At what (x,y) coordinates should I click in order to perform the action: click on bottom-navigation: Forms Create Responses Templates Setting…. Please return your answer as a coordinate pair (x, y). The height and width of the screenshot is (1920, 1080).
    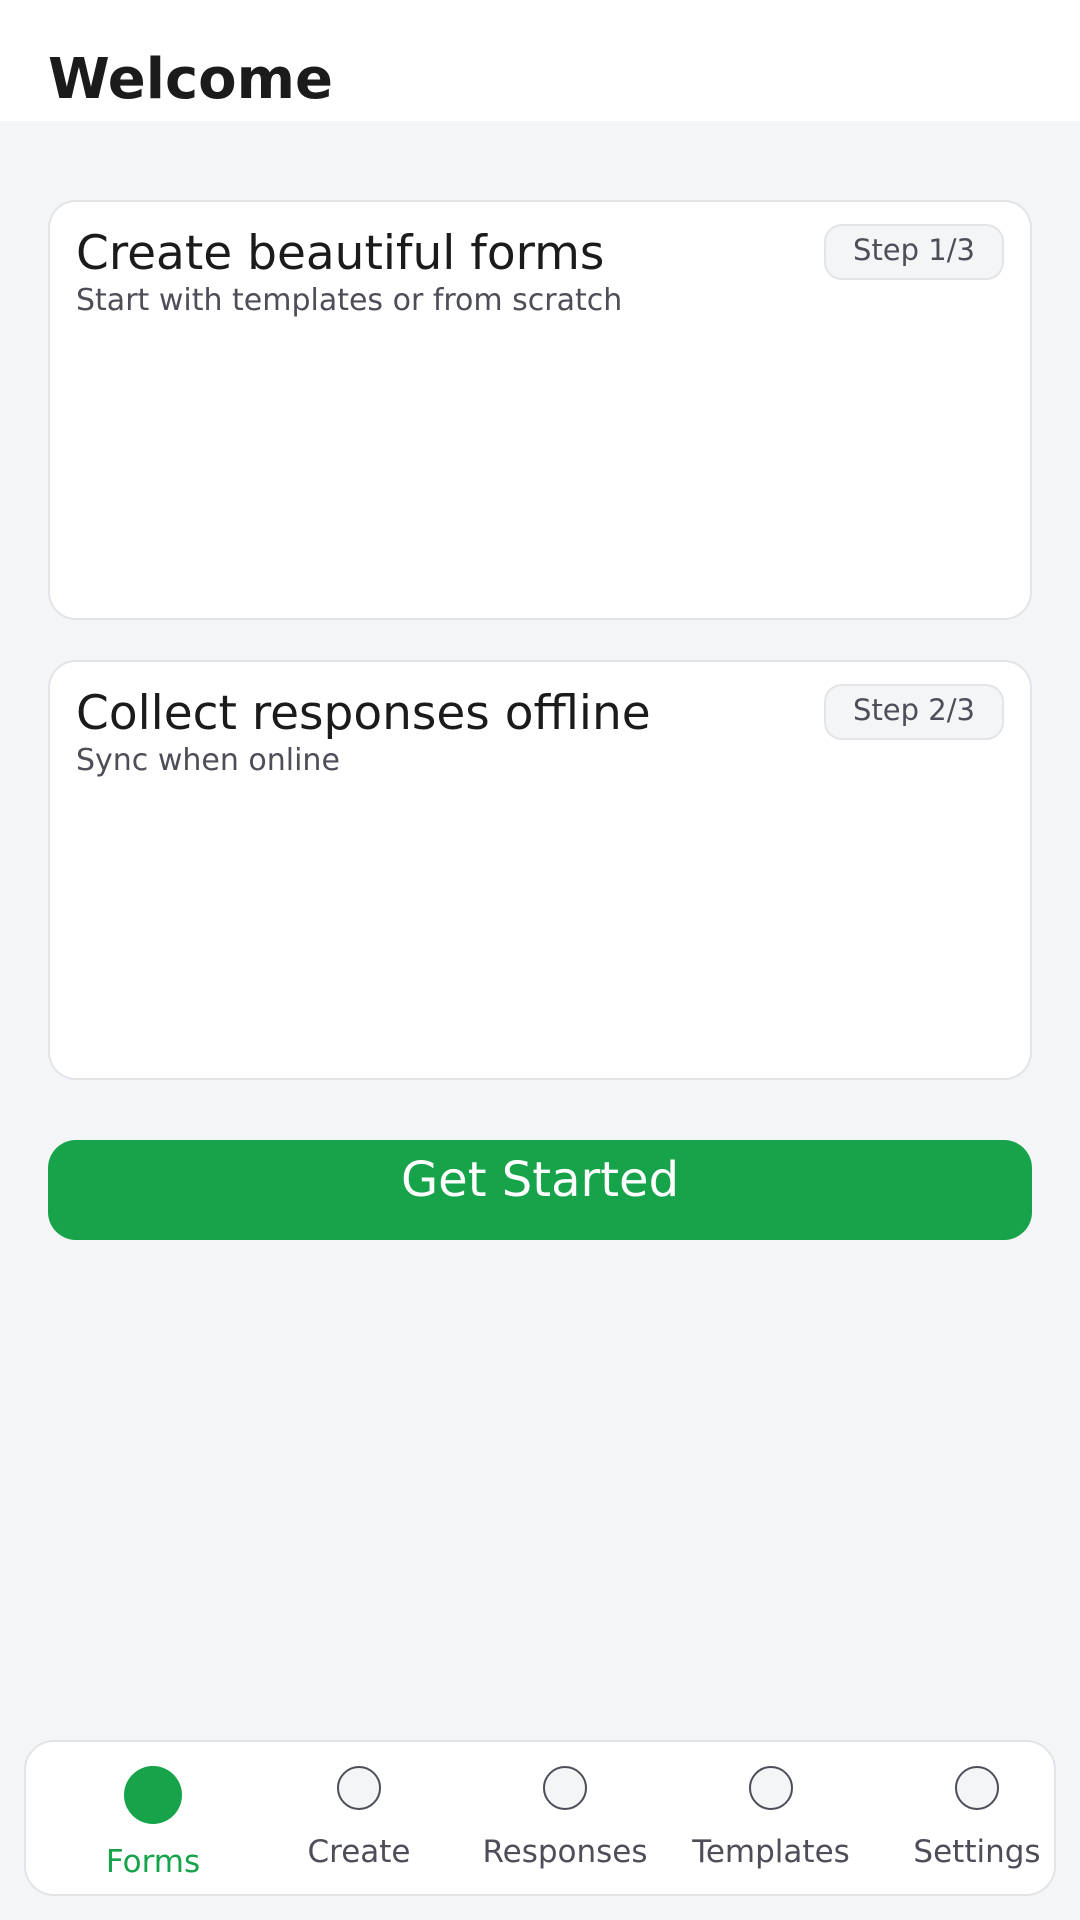
    Looking at the image, I should click on (540, 1818).